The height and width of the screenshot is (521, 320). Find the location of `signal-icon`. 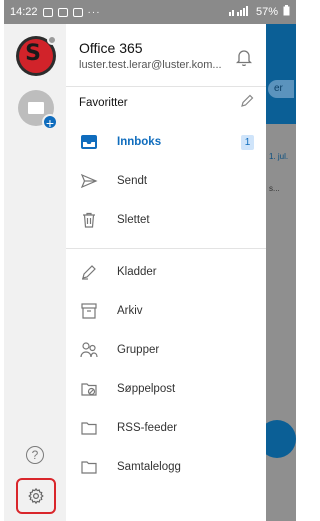

signal-icon is located at coordinates (239, 12).